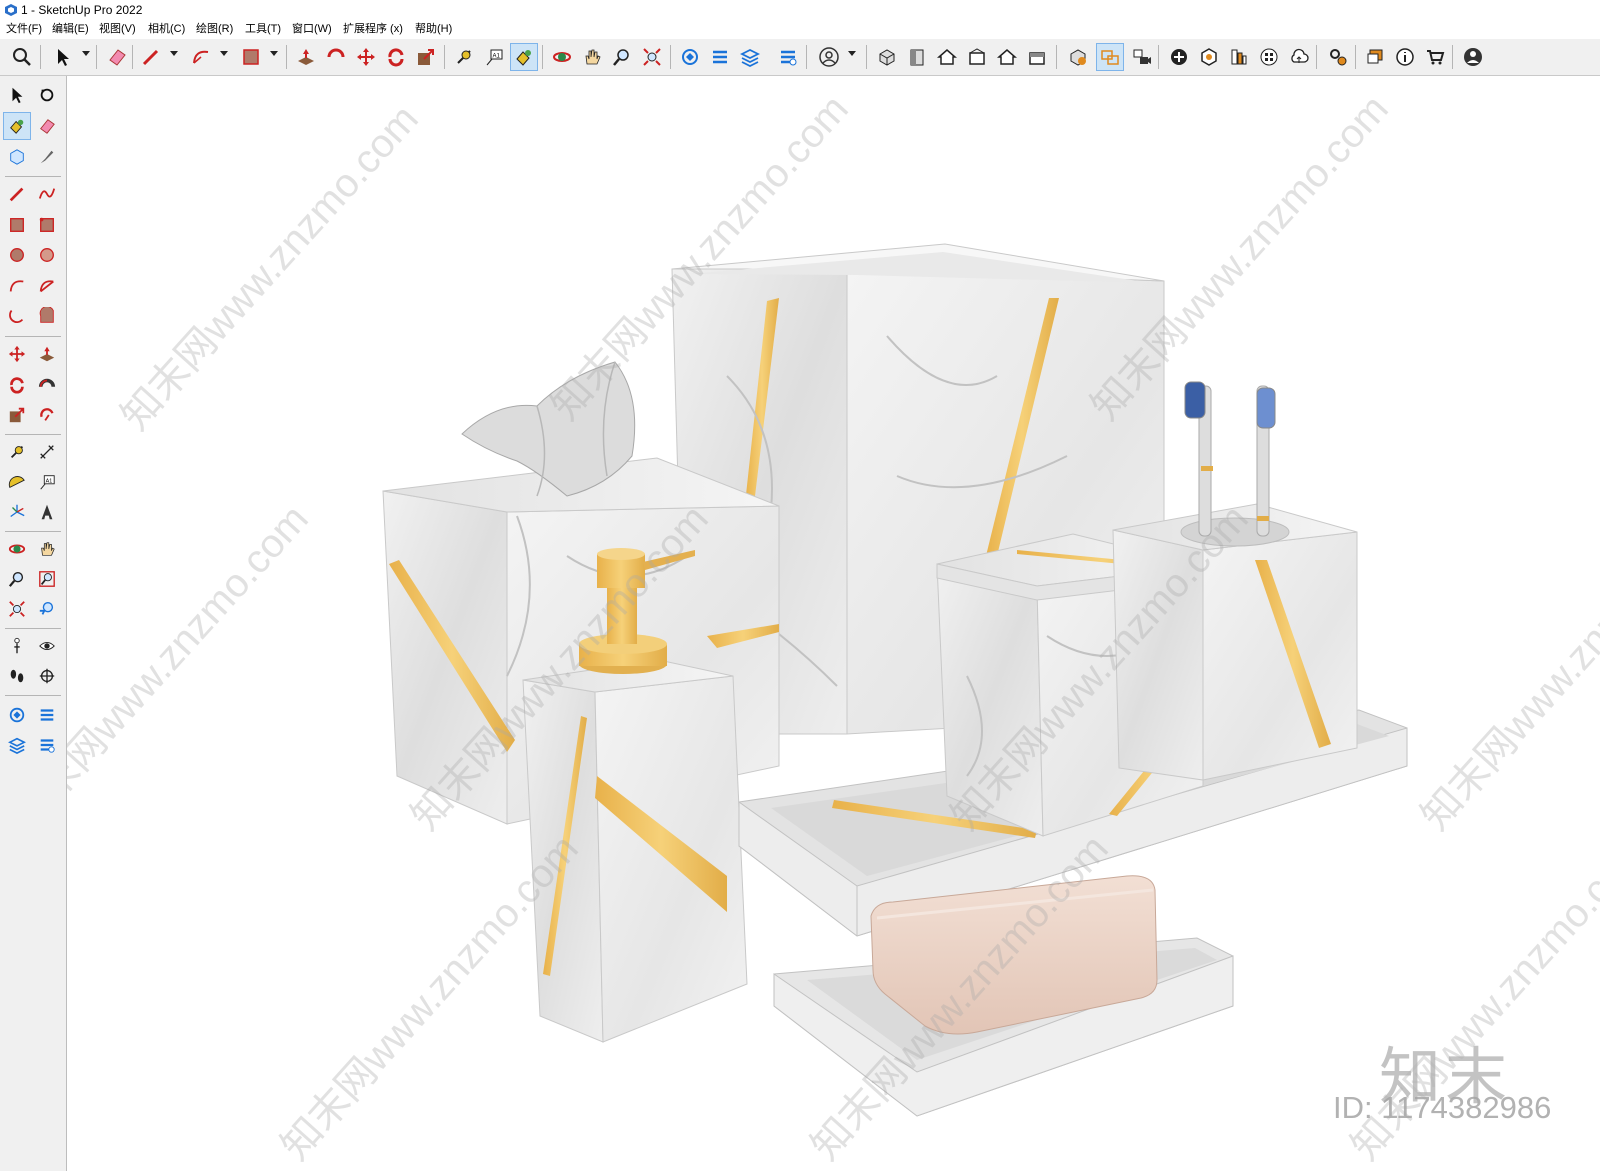 Image resolution: width=1600 pixels, height=1171 pixels. Describe the element at coordinates (720, 57) in the screenshot. I see `components-icon` at that location.